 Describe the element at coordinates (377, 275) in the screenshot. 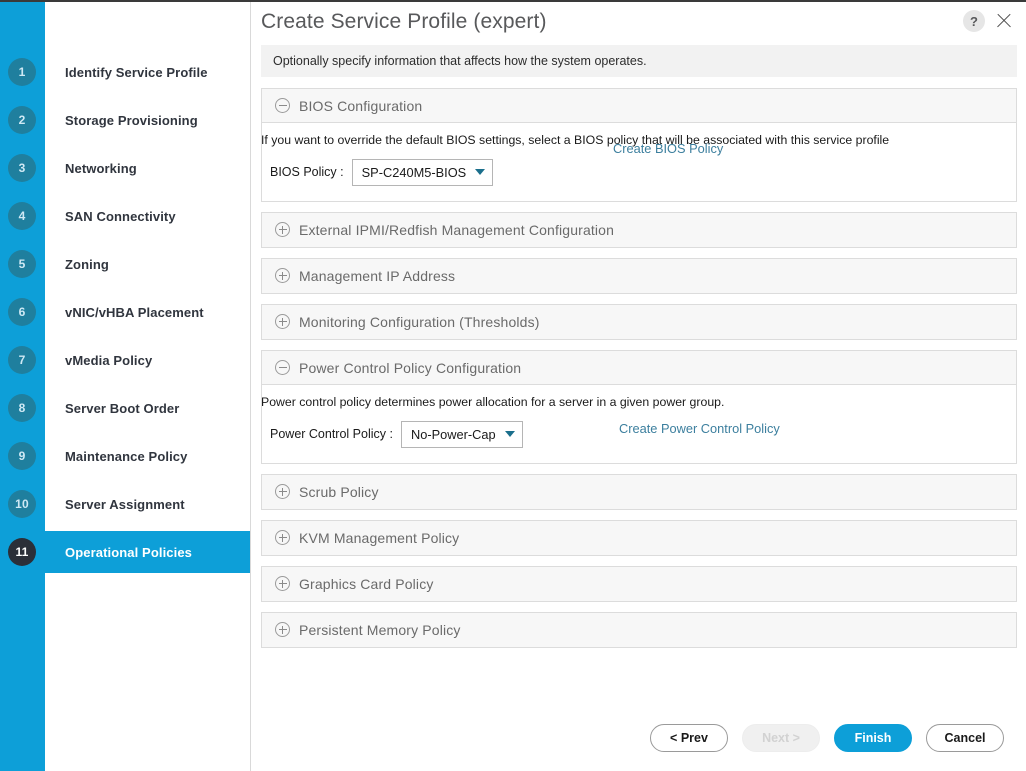

I see `section-title: Management IP Address` at that location.